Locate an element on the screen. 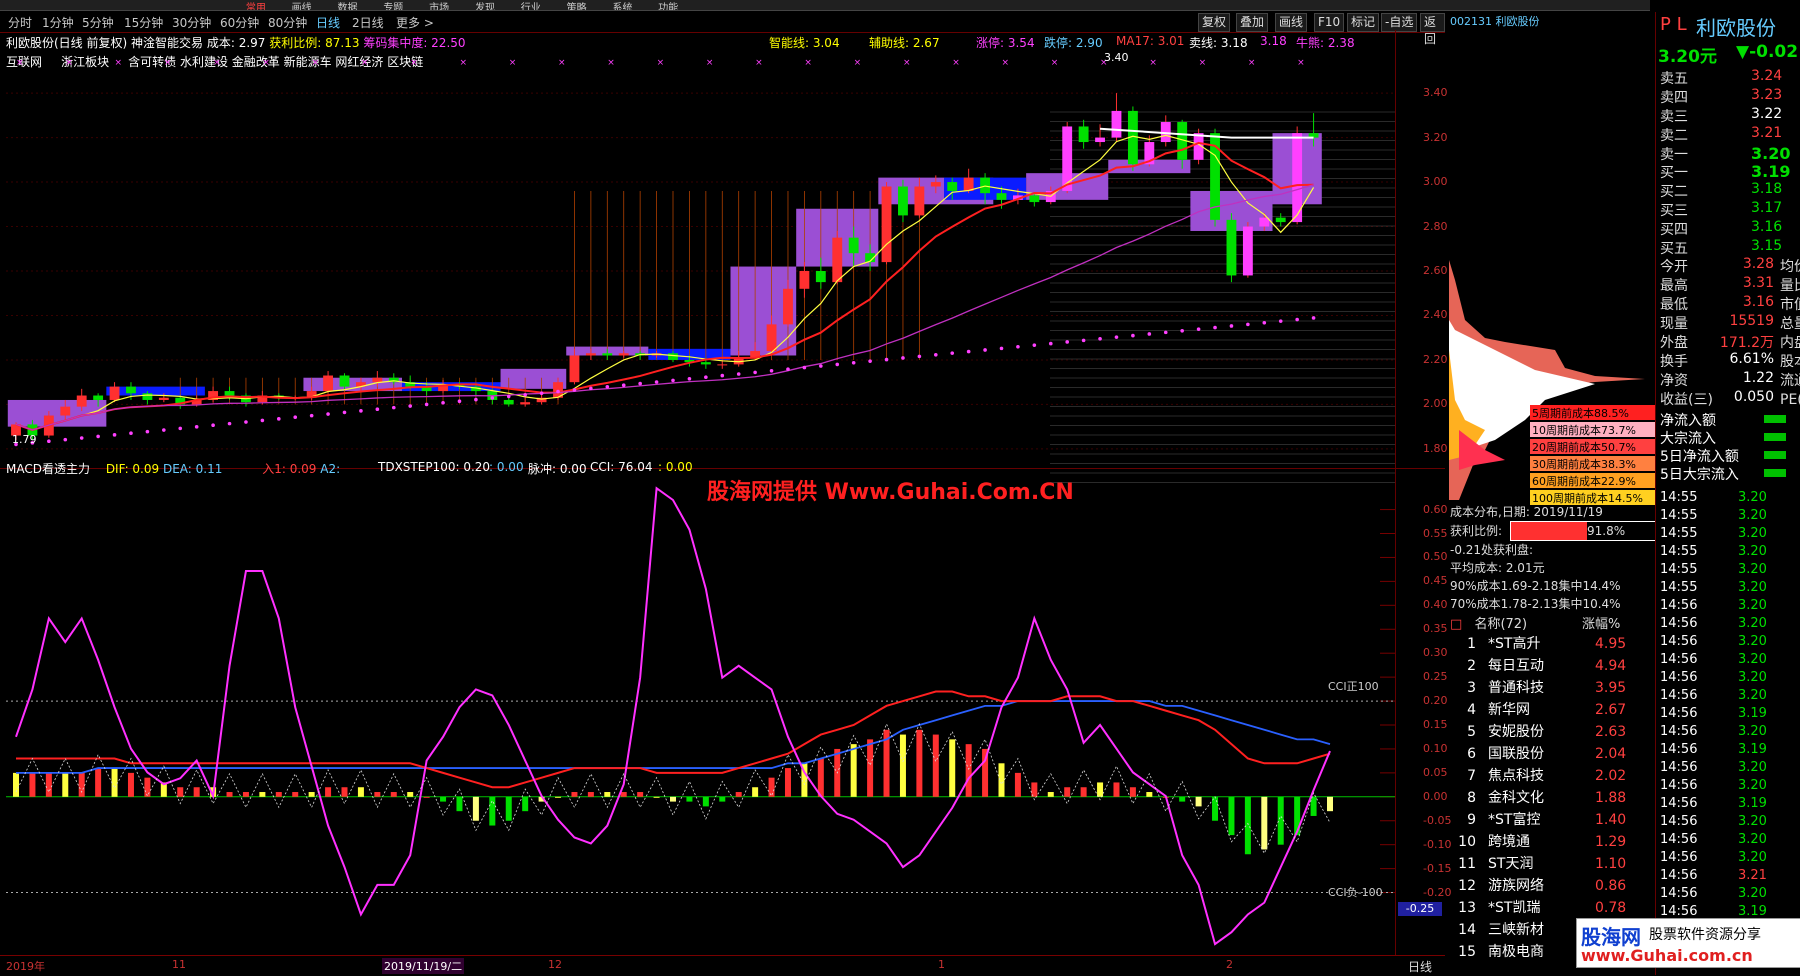 The image size is (1800, 976). badge-url: www.Guhai.com.cn is located at coordinates (1667, 955).